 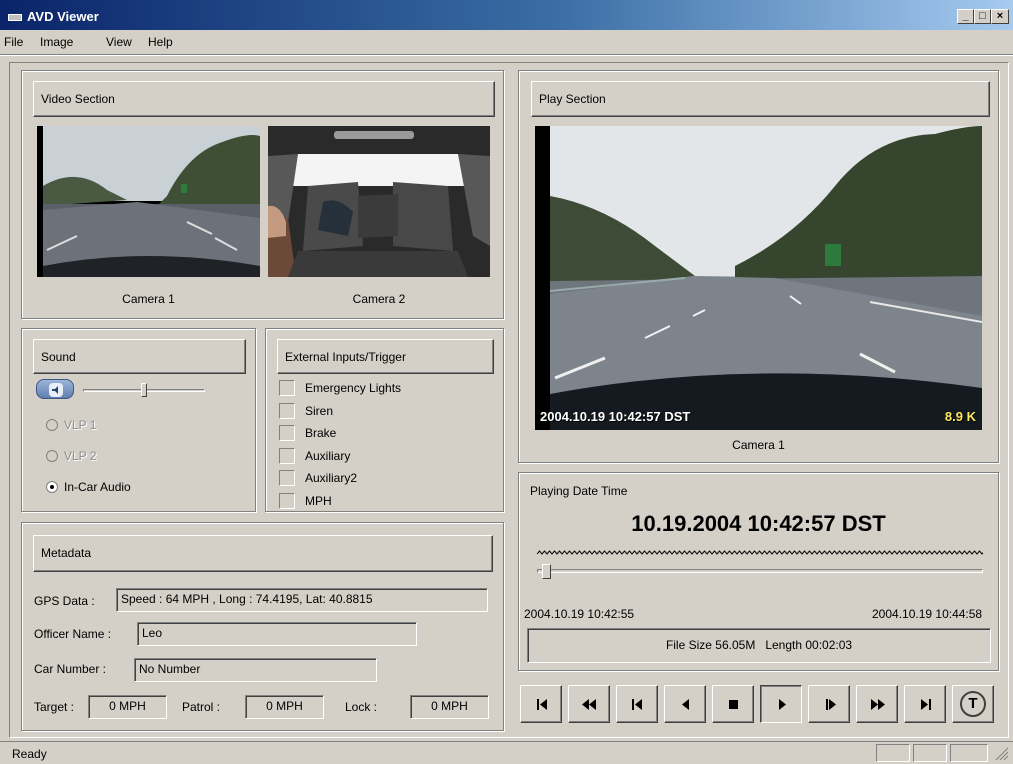 What do you see at coordinates (284, 707) in the screenshot?
I see `patrol-field: 0 MPH` at bounding box center [284, 707].